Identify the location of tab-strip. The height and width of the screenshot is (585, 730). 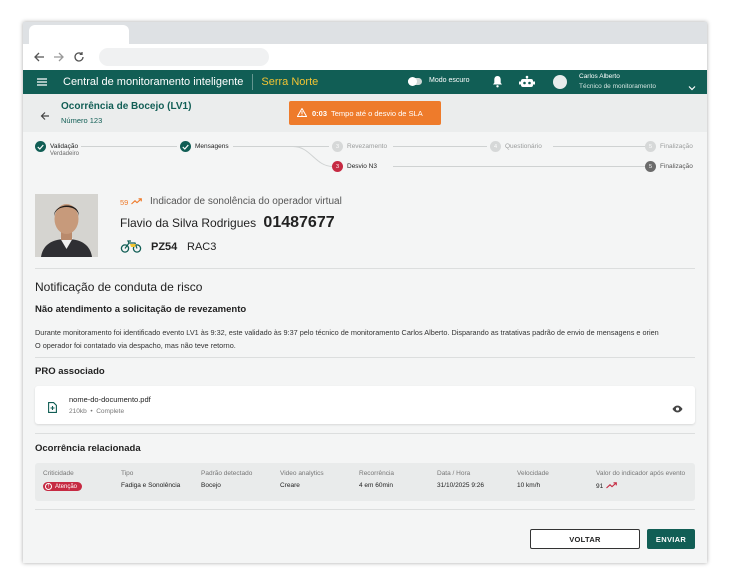
(365, 33).